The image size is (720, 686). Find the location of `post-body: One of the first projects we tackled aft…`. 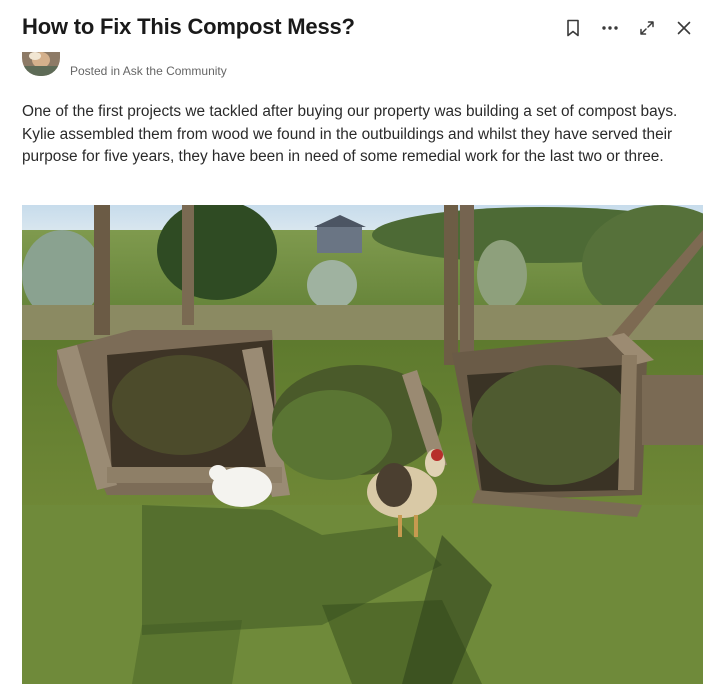

post-body: One of the first projects we tackled aft… is located at coordinates (350, 134).